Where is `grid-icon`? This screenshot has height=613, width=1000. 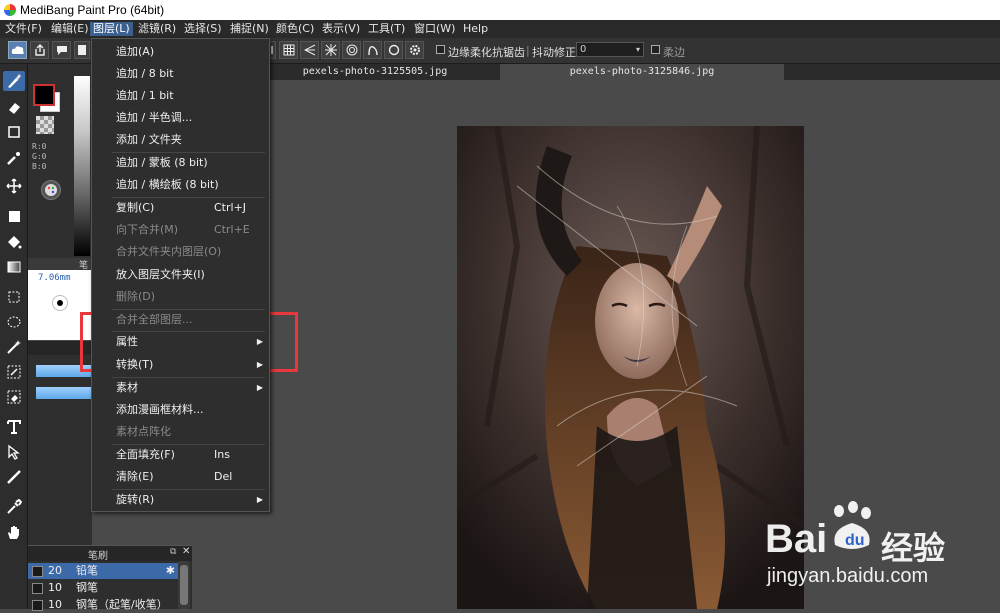
grid-icon is located at coordinates (288, 50).